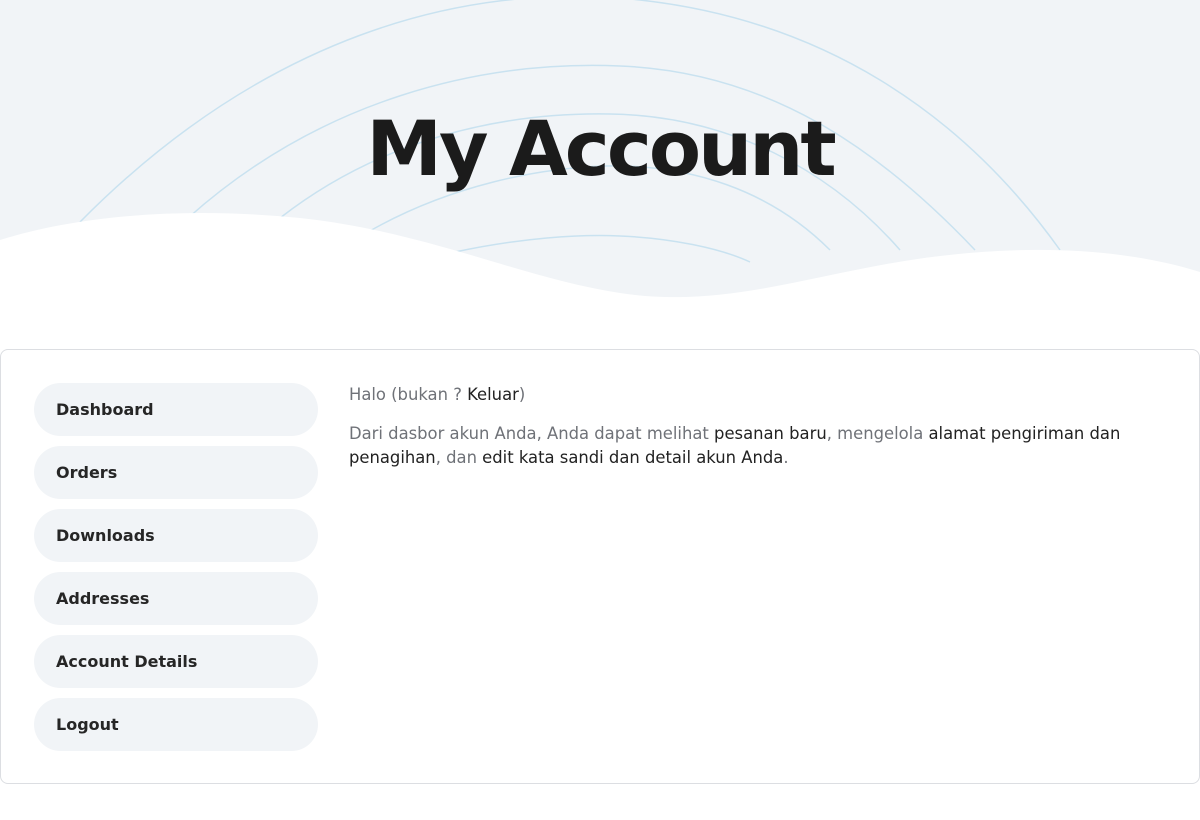  I want to click on greeting-prefix: Halo (bukan ?, so click(408, 394).